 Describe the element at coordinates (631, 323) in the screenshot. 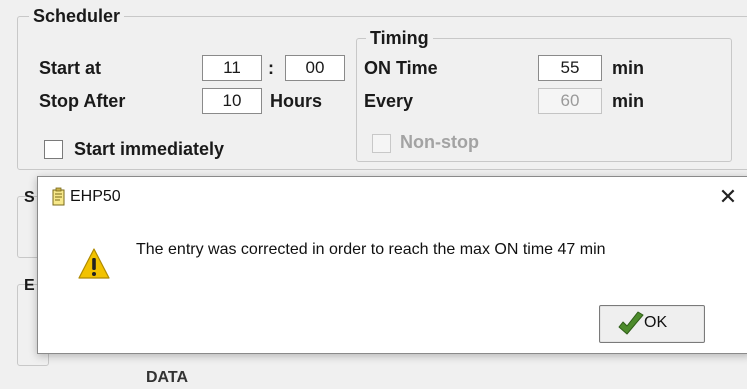

I see `checkmark-icon` at that location.